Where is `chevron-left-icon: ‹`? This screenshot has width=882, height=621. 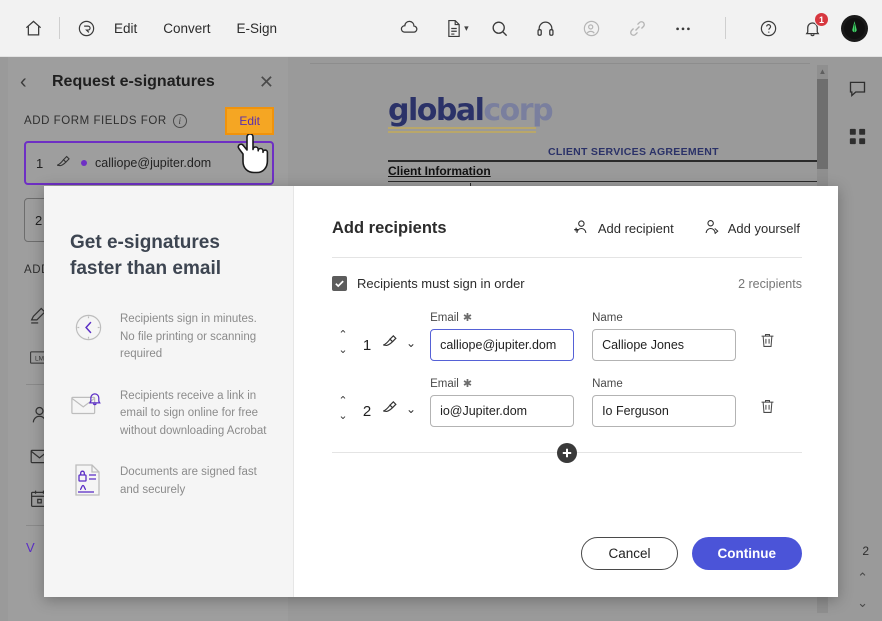
chevron-left-icon: ‹ is located at coordinates (31, 82).